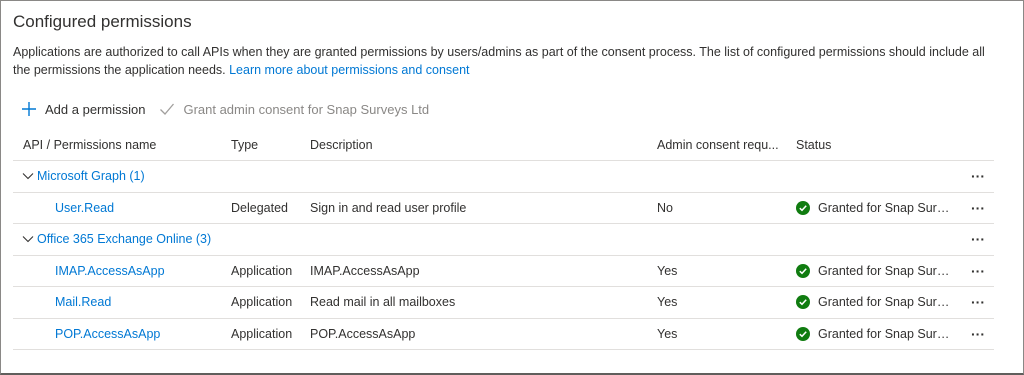 The height and width of the screenshot is (375, 1024). What do you see at coordinates (95, 109) in the screenshot?
I see `add-permission-label: Add a permission` at bounding box center [95, 109].